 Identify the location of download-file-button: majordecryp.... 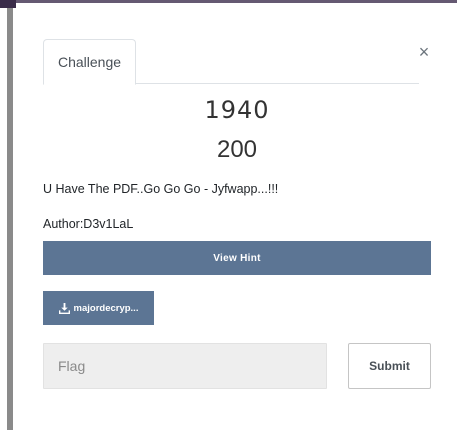
(98, 308).